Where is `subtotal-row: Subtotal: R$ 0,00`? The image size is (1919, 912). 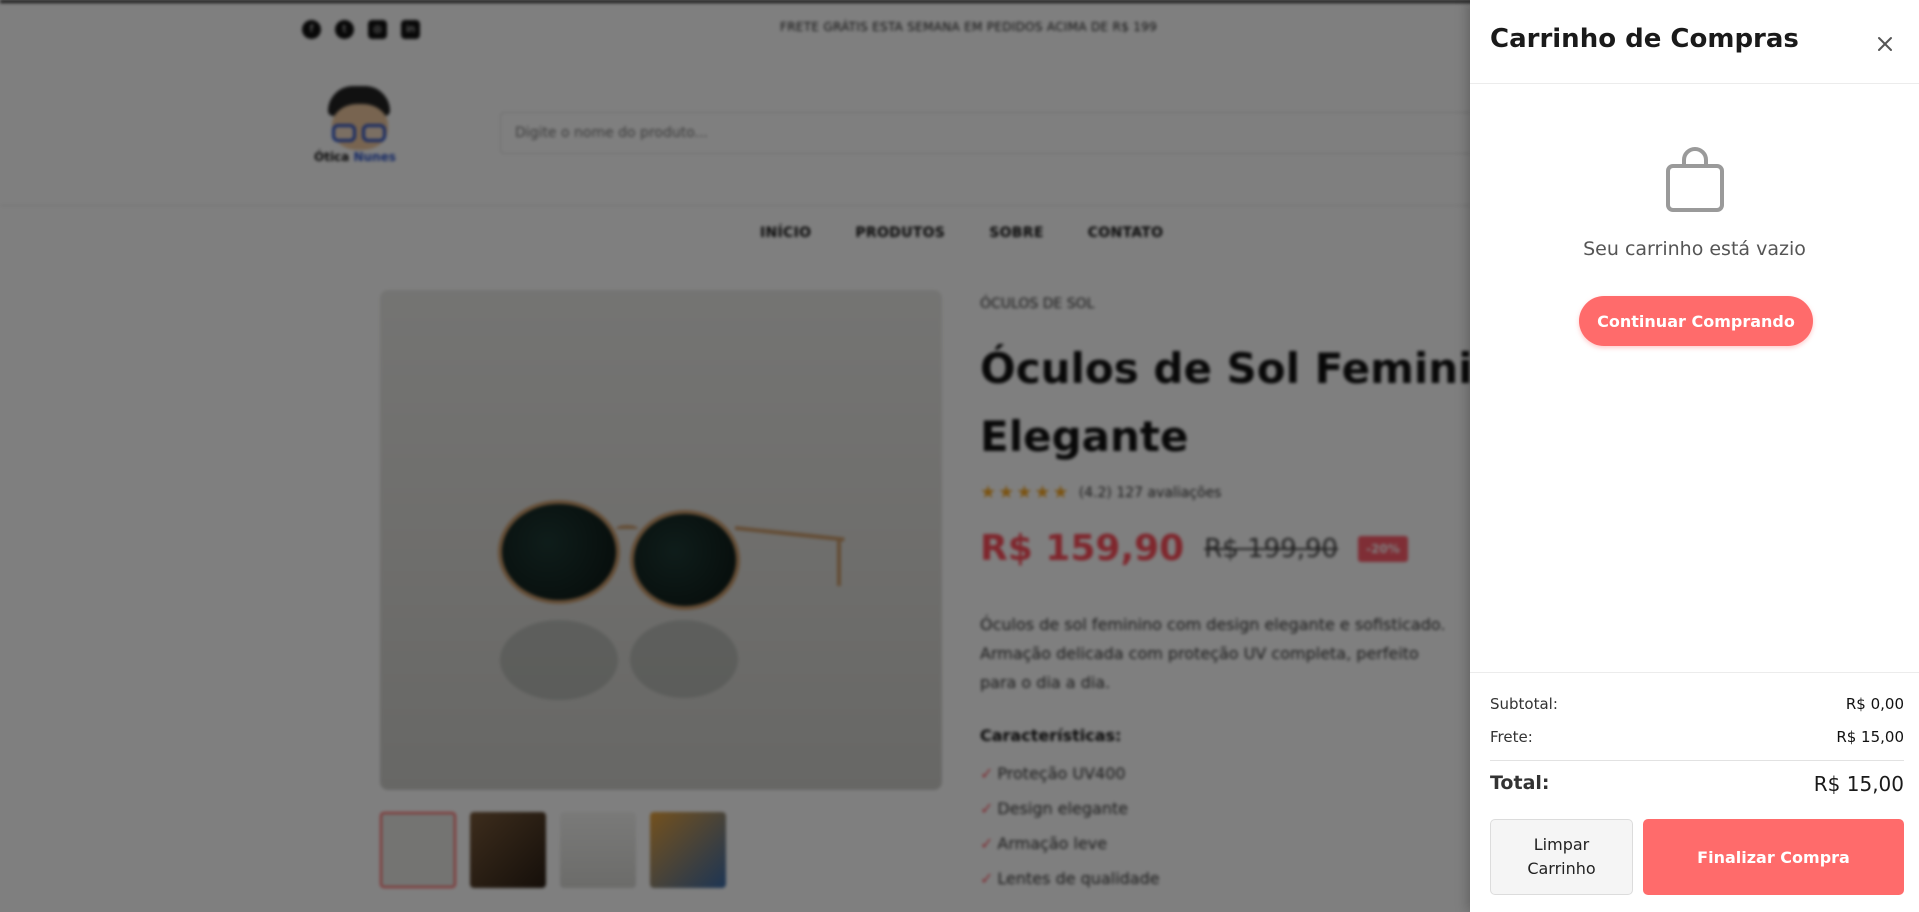 subtotal-row: Subtotal: R$ 0,00 is located at coordinates (1697, 704).